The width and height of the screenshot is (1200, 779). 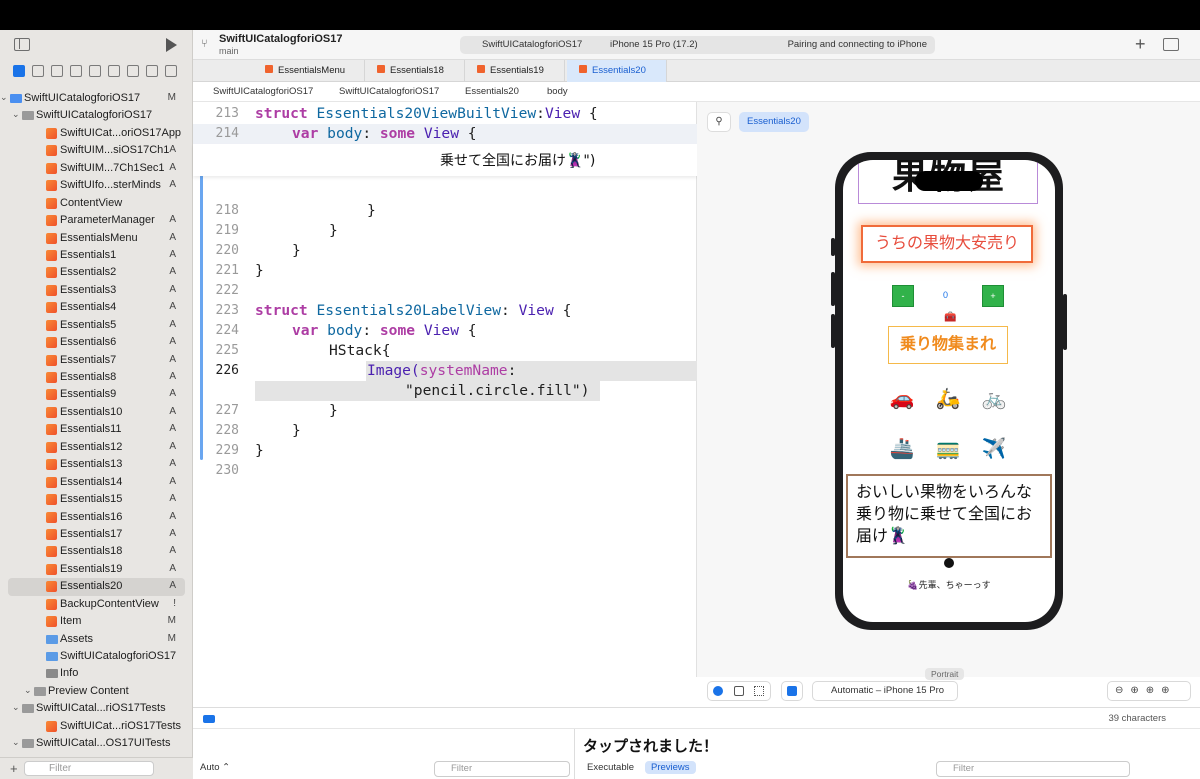 I want to click on debug-icon, so click(x=133, y=71).